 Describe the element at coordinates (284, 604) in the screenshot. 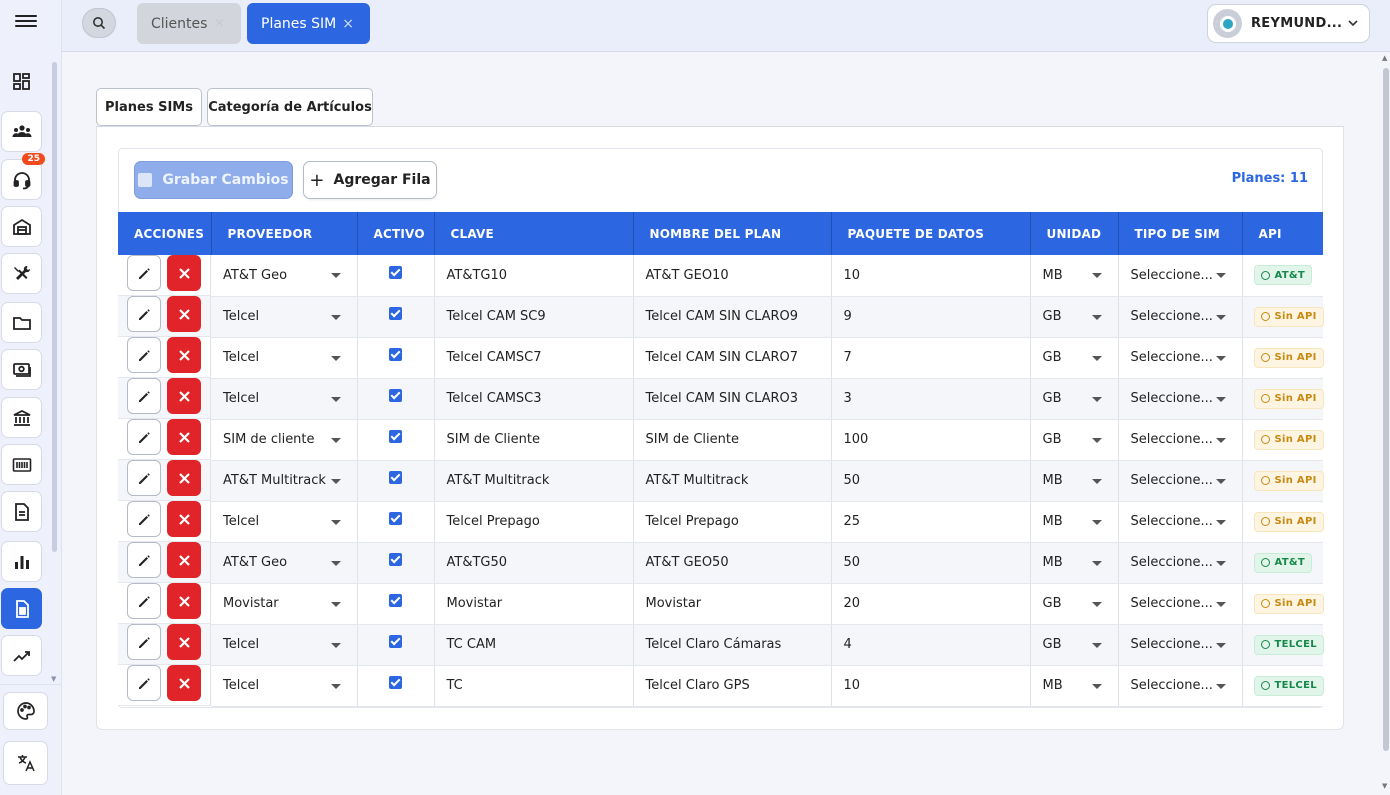

I see `provider-select: Movistar` at that location.